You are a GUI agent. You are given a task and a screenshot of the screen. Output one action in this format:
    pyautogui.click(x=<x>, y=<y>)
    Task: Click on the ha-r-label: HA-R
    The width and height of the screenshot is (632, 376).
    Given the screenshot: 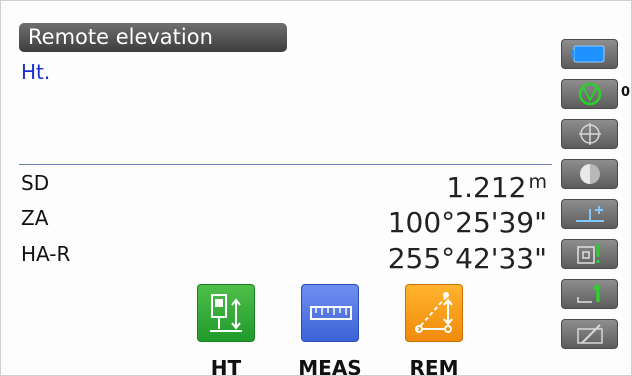 What is the action you would take?
    pyautogui.click(x=46, y=254)
    